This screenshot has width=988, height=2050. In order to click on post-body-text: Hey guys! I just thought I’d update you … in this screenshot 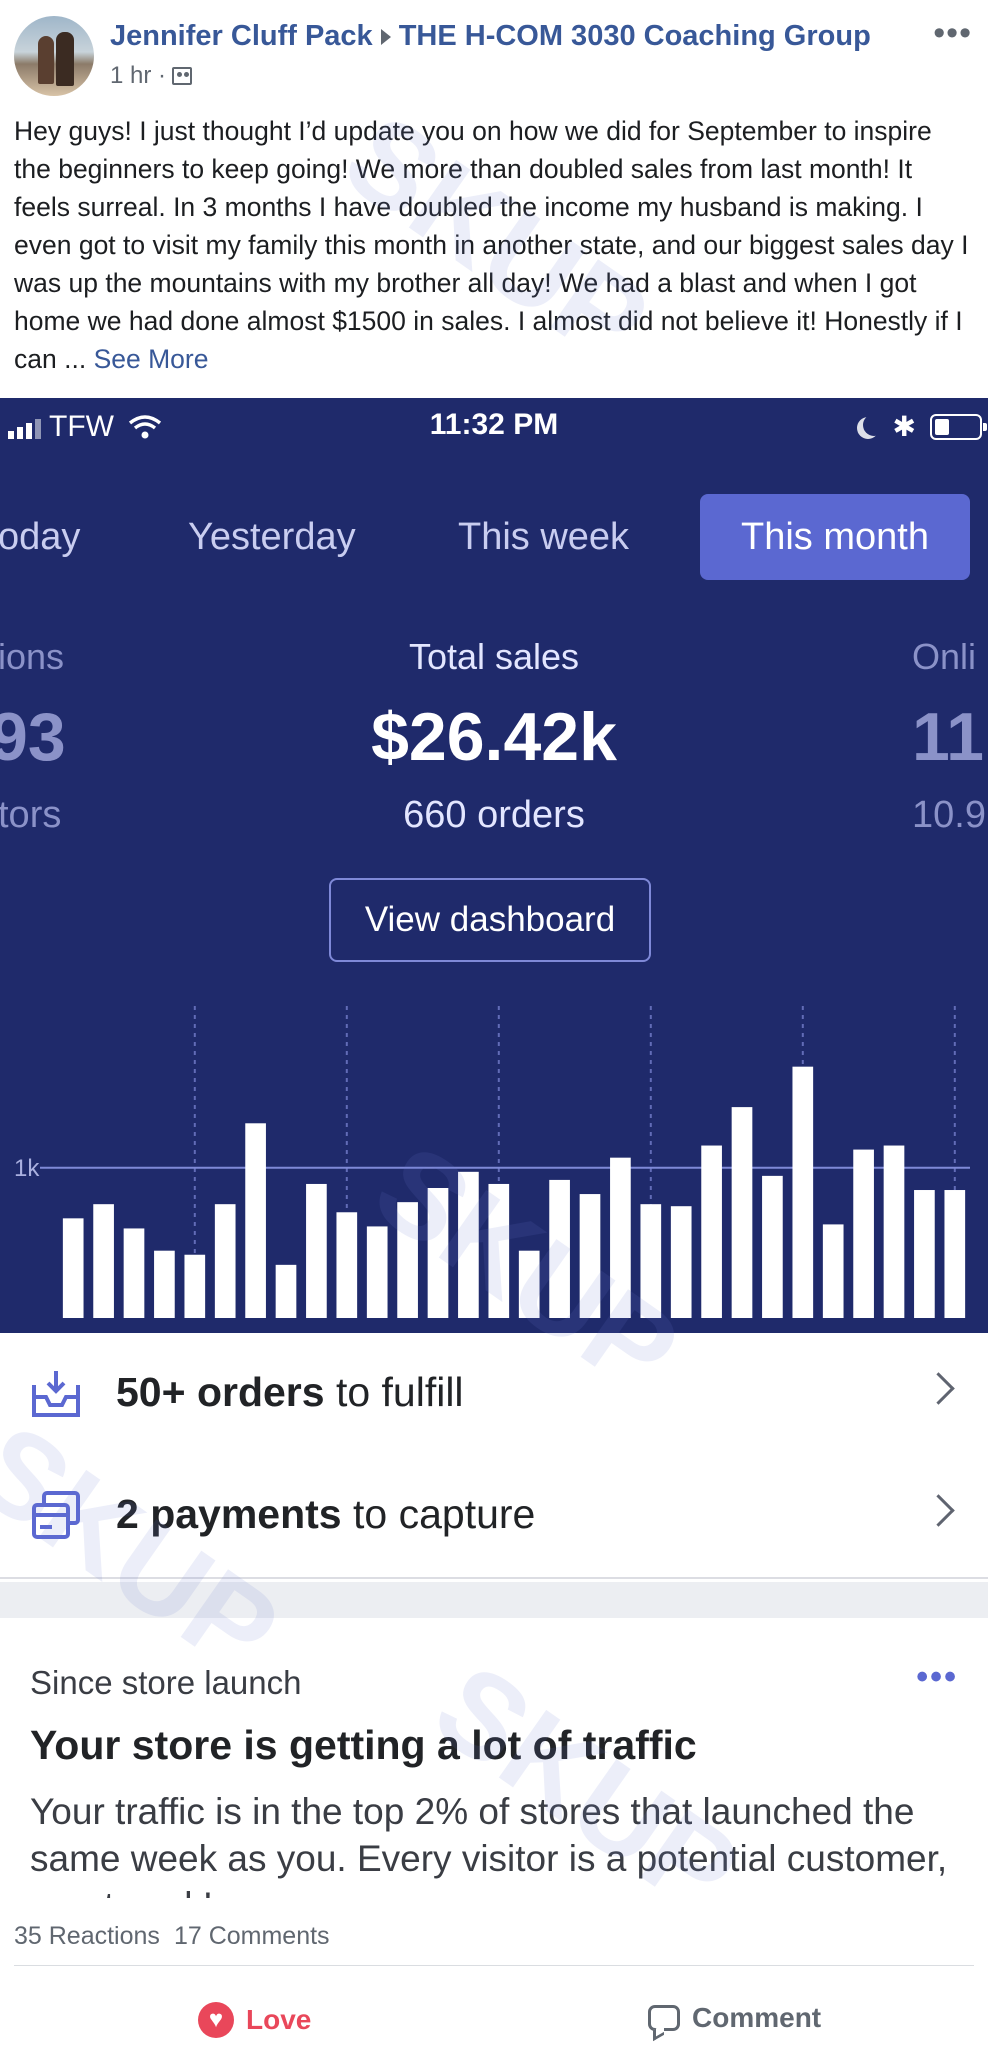, I will do `click(491, 245)`.